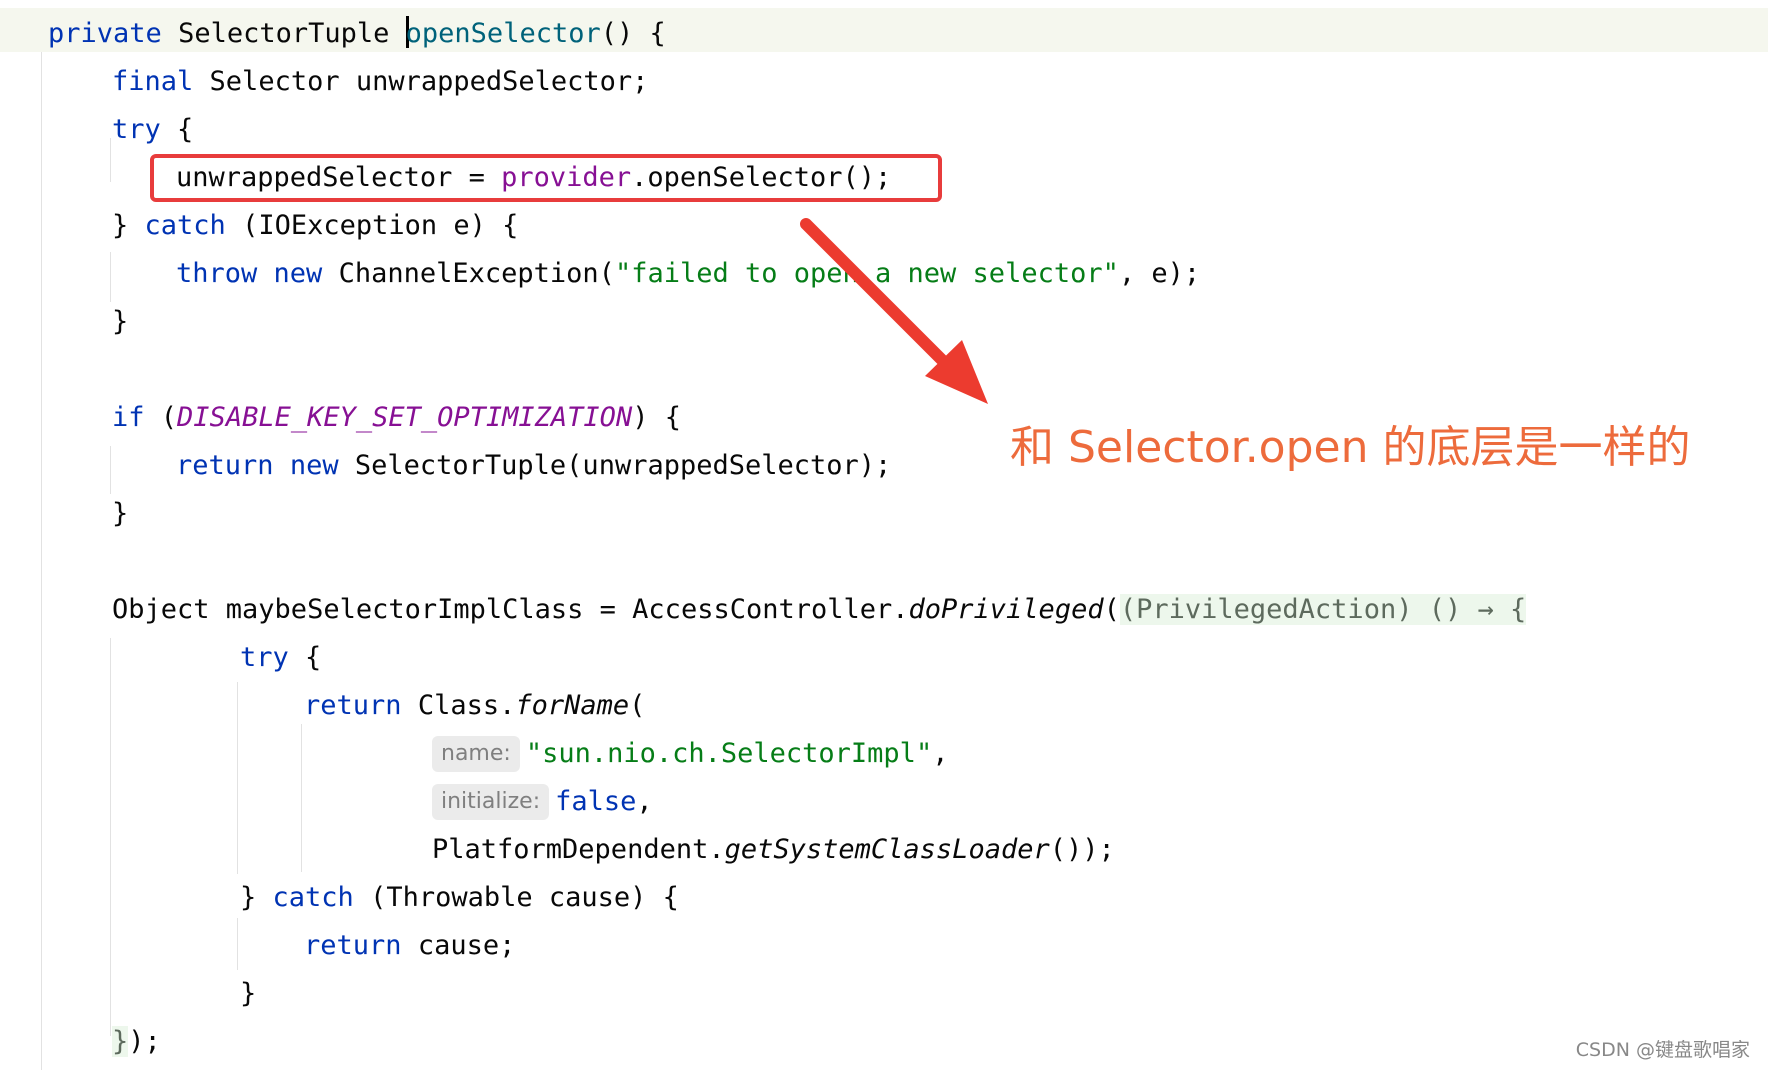  I want to click on arrow-icon, so click(894, 311).